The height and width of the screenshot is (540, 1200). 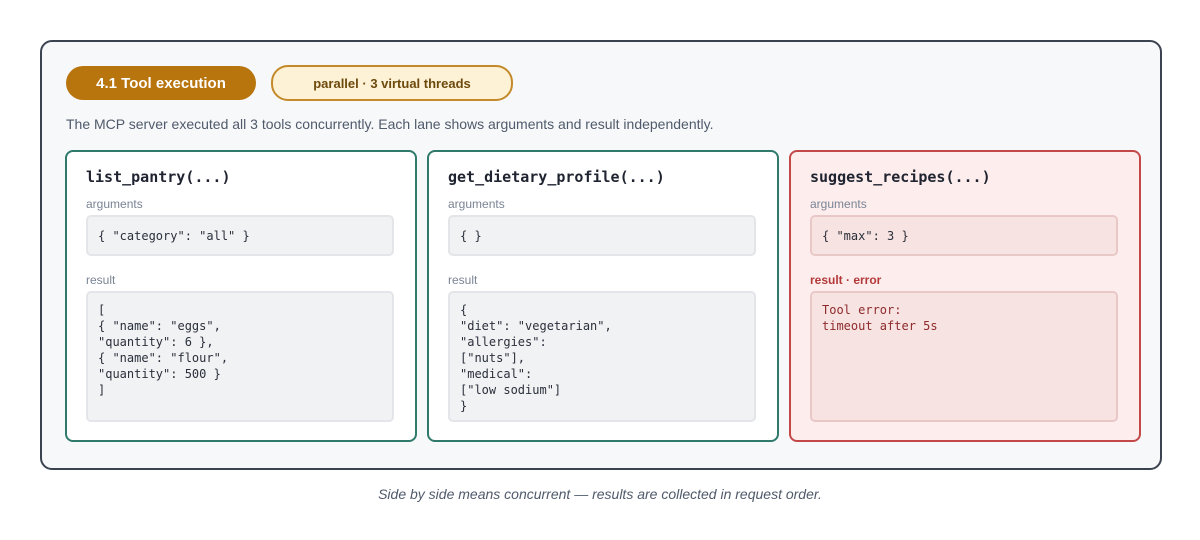 What do you see at coordinates (602, 235) in the screenshot?
I see `arguments-code: { }` at bounding box center [602, 235].